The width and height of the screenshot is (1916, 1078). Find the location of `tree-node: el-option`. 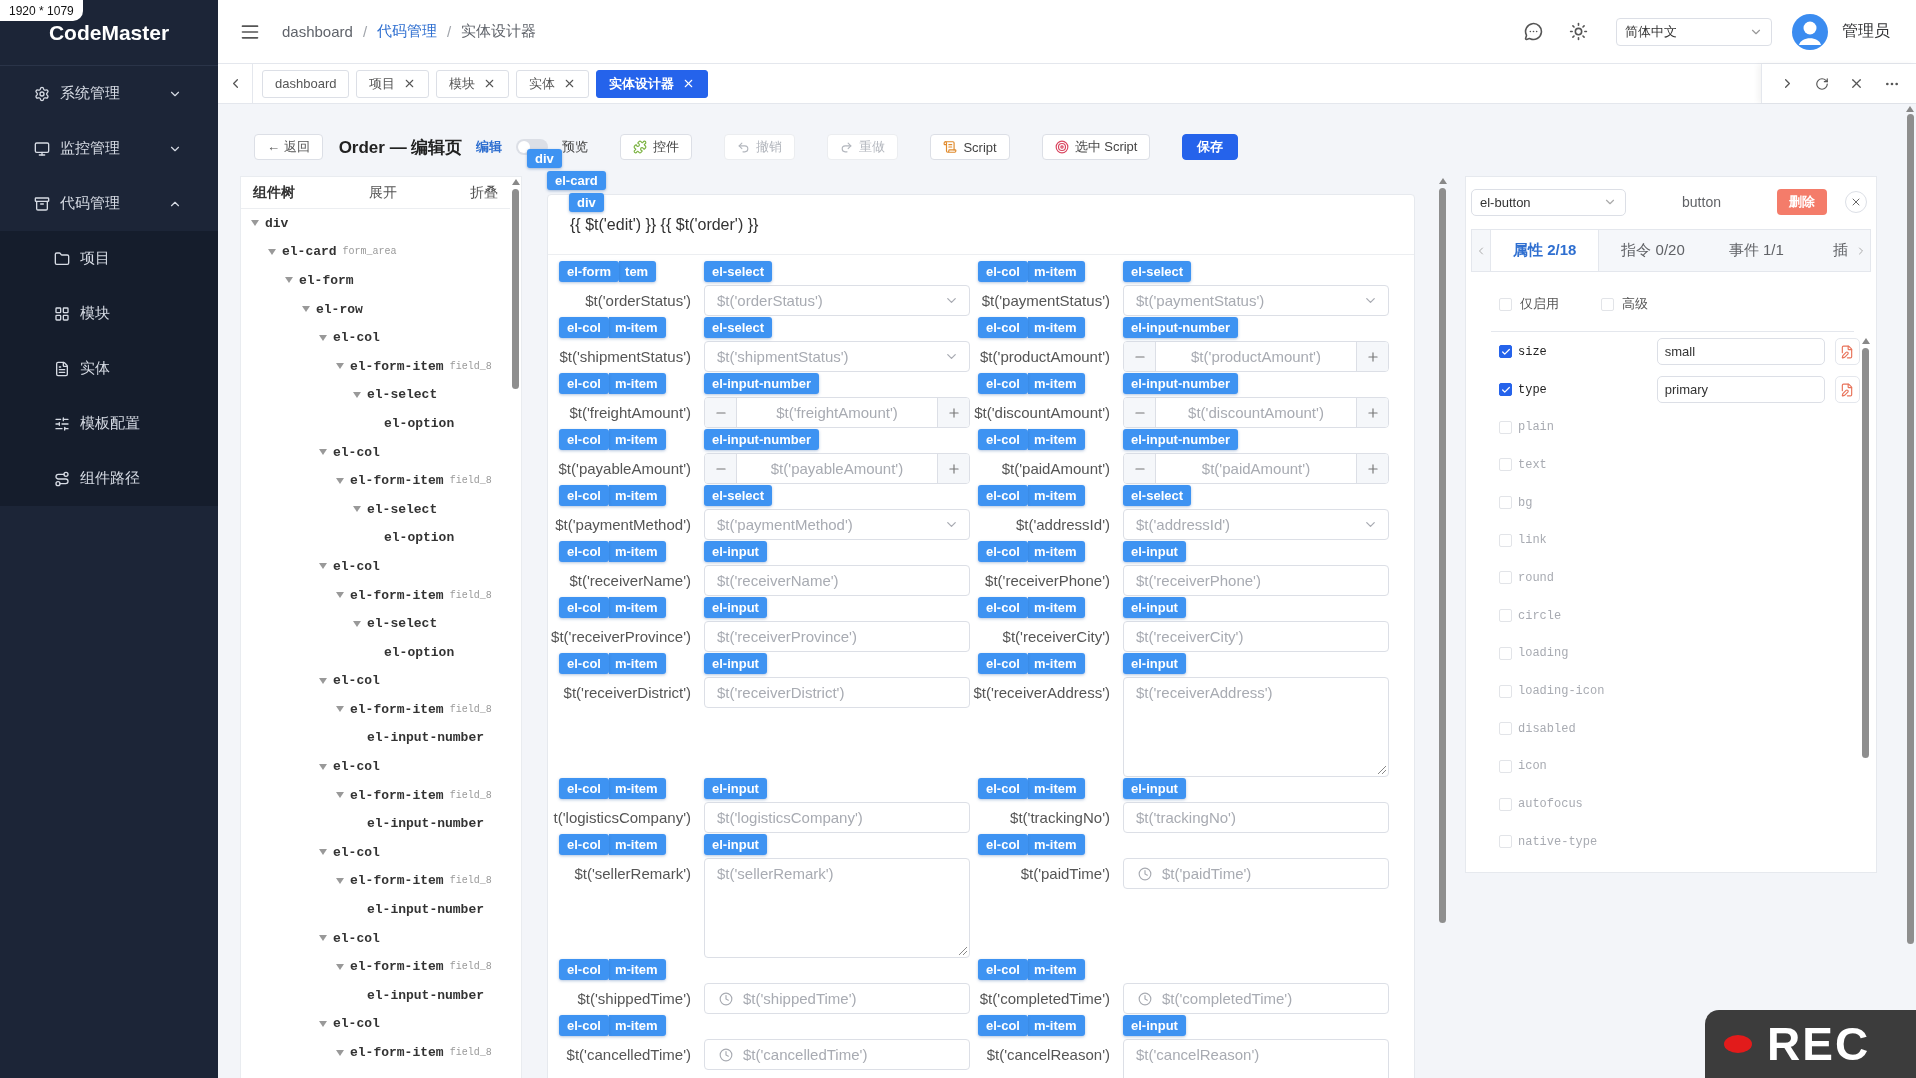

tree-node: el-option is located at coordinates (419, 652).